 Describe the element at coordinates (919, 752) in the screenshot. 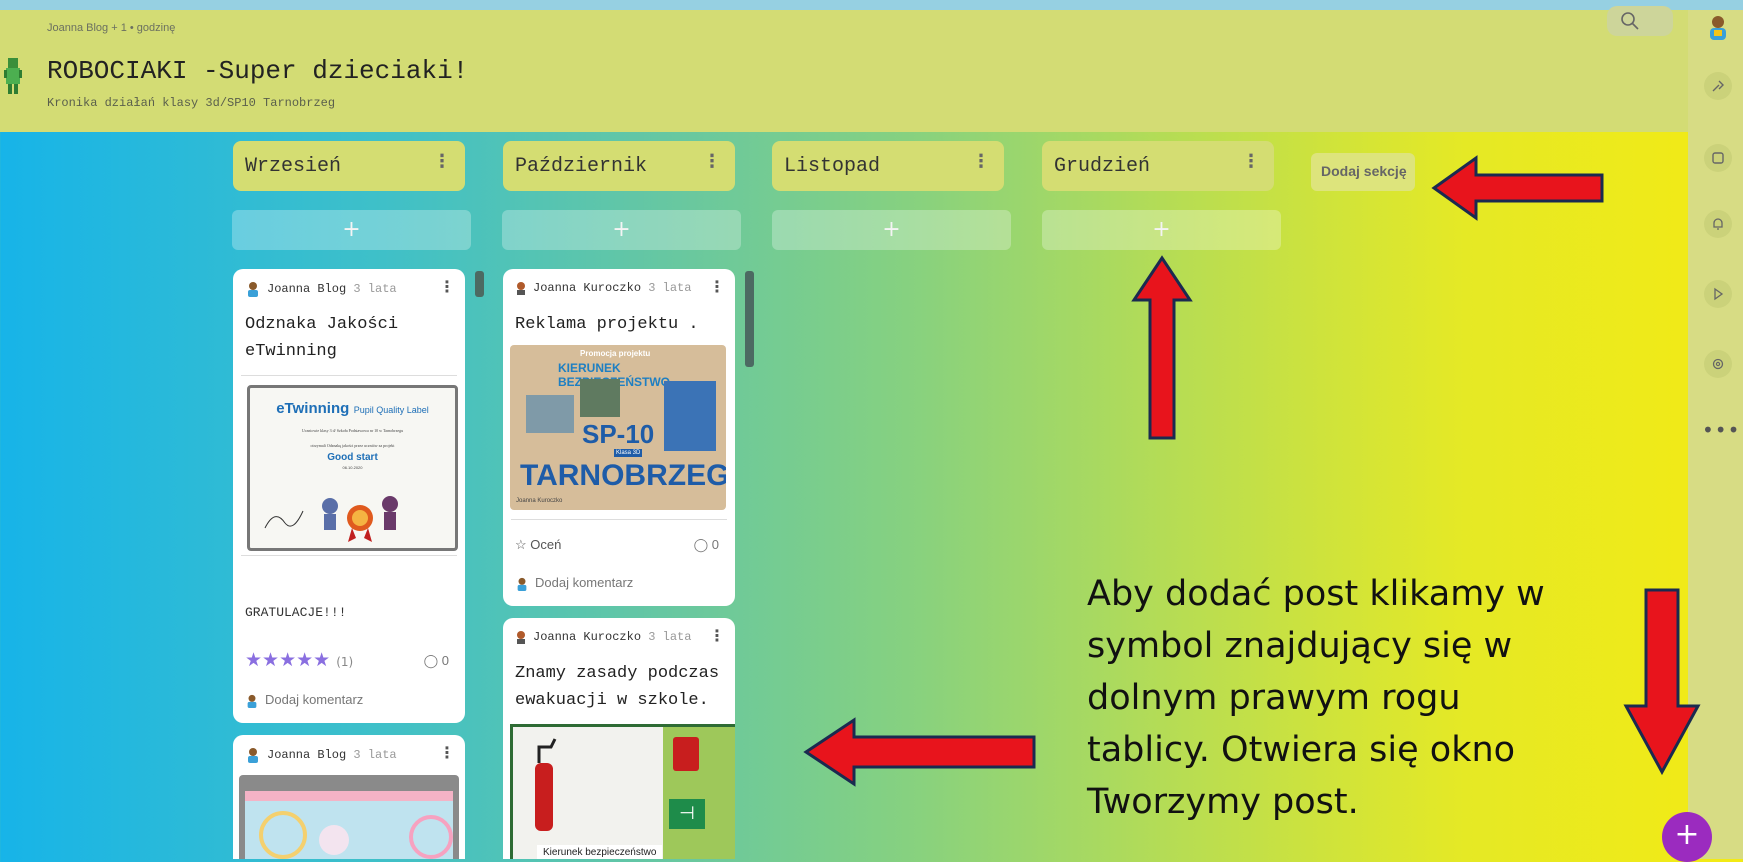

I see `arrow-left-to-card` at that location.